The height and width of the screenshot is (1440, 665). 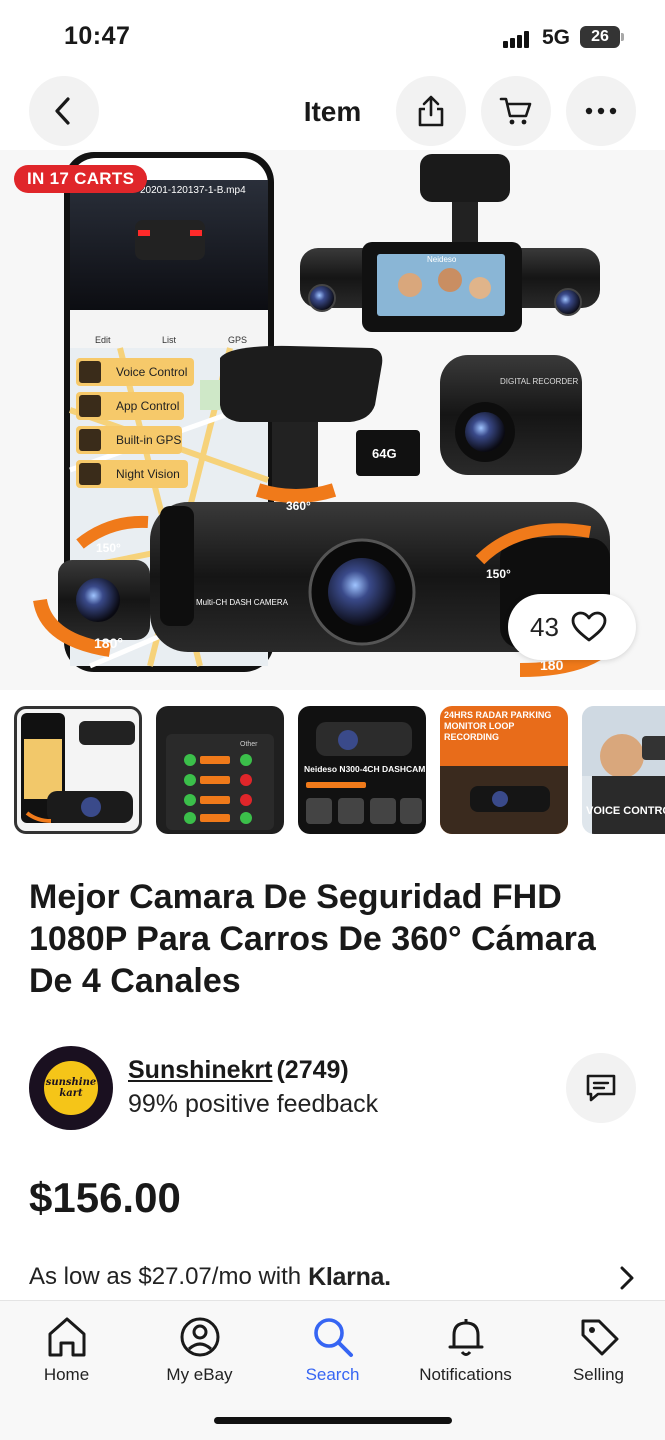 What do you see at coordinates (200, 1070) in the screenshot?
I see `seller-name-link: Sunshinekrt` at bounding box center [200, 1070].